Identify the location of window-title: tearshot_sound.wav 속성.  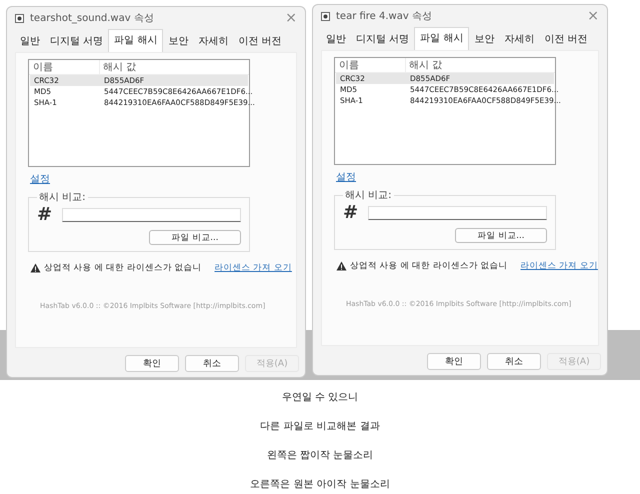
(92, 18).